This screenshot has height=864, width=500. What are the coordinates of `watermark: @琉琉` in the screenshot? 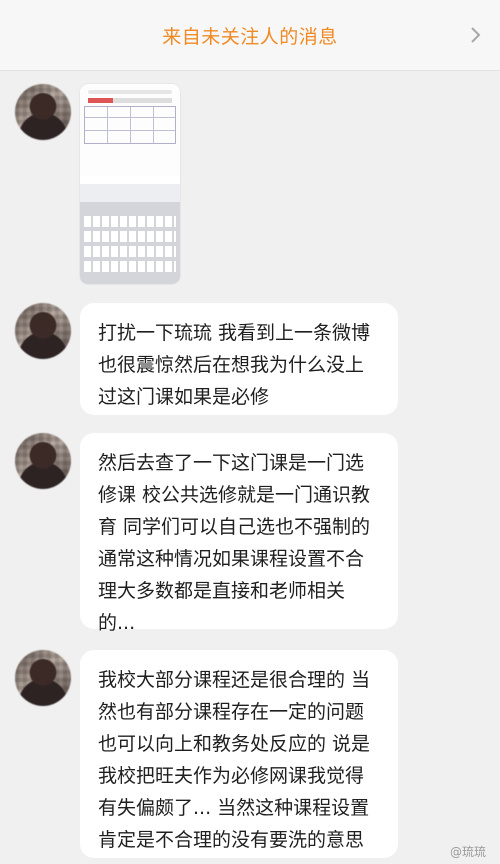 It's located at (467, 852).